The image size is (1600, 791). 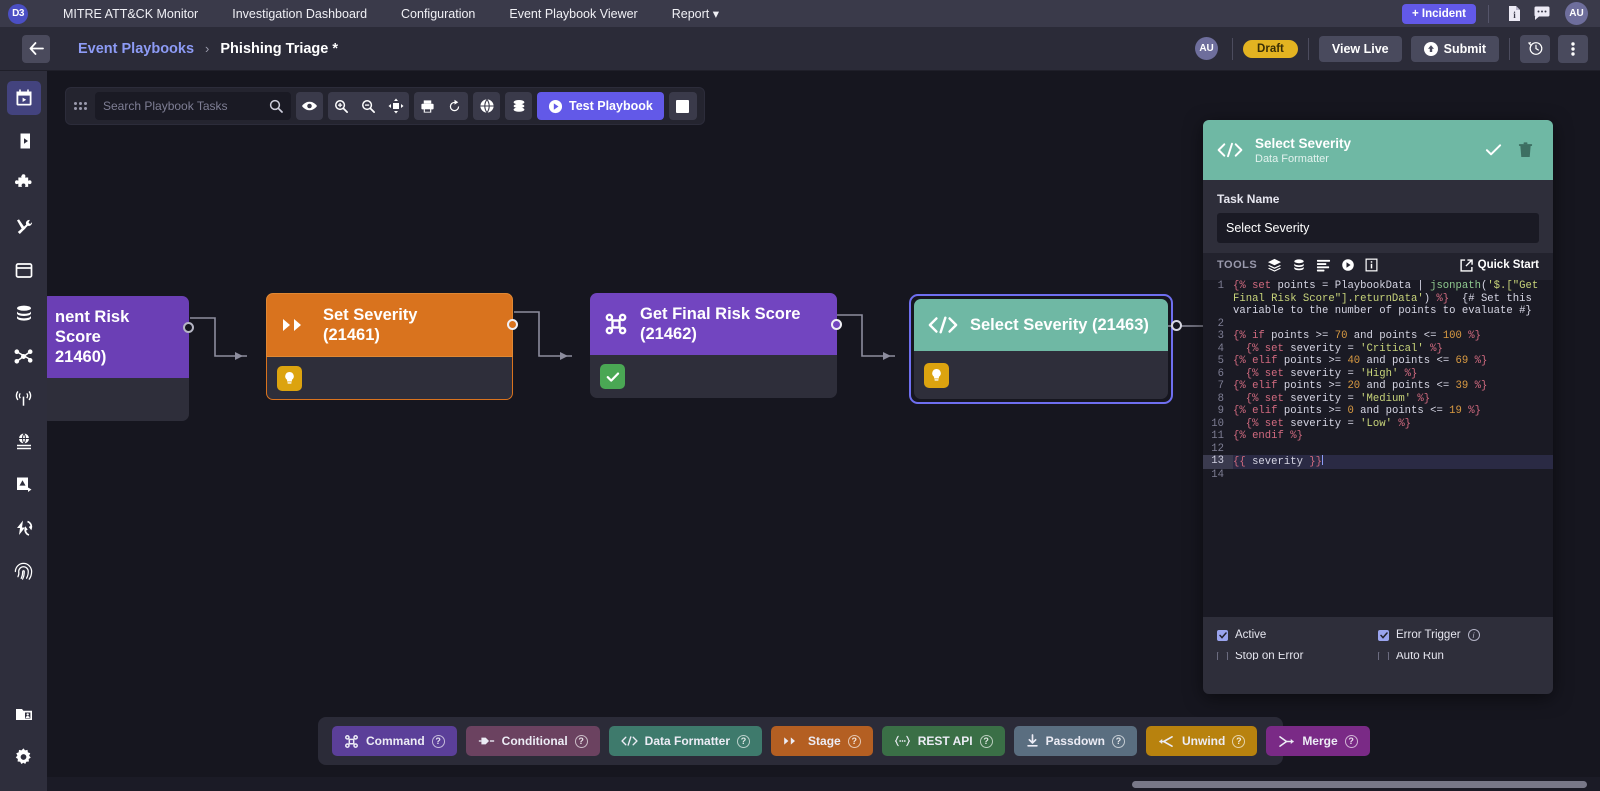 I want to click on more-vertical-icon, so click(x=1573, y=48).